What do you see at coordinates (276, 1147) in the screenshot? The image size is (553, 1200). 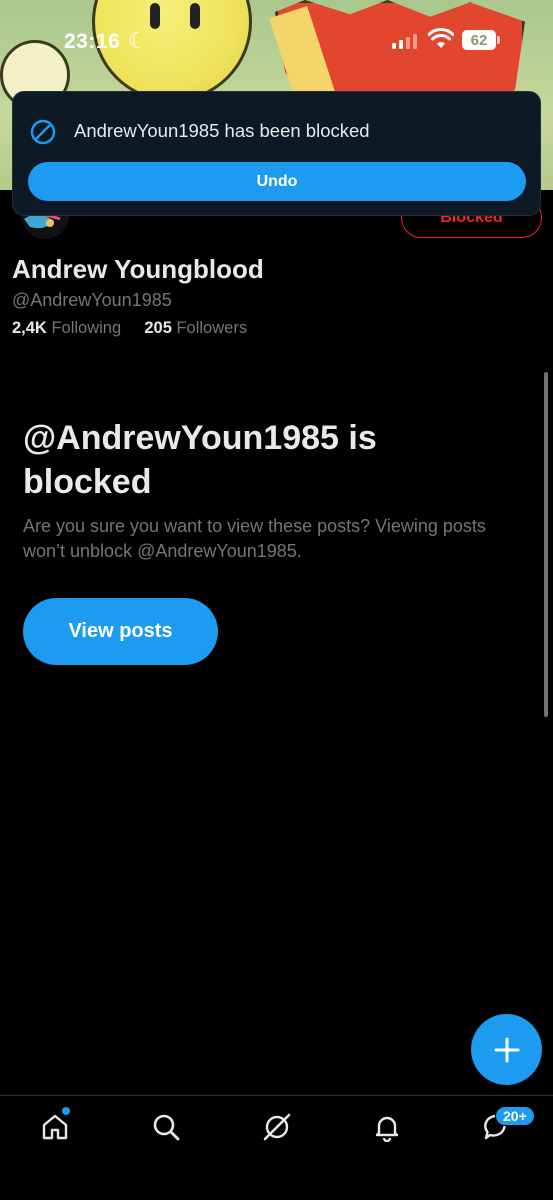 I see `bottom-nav` at bounding box center [276, 1147].